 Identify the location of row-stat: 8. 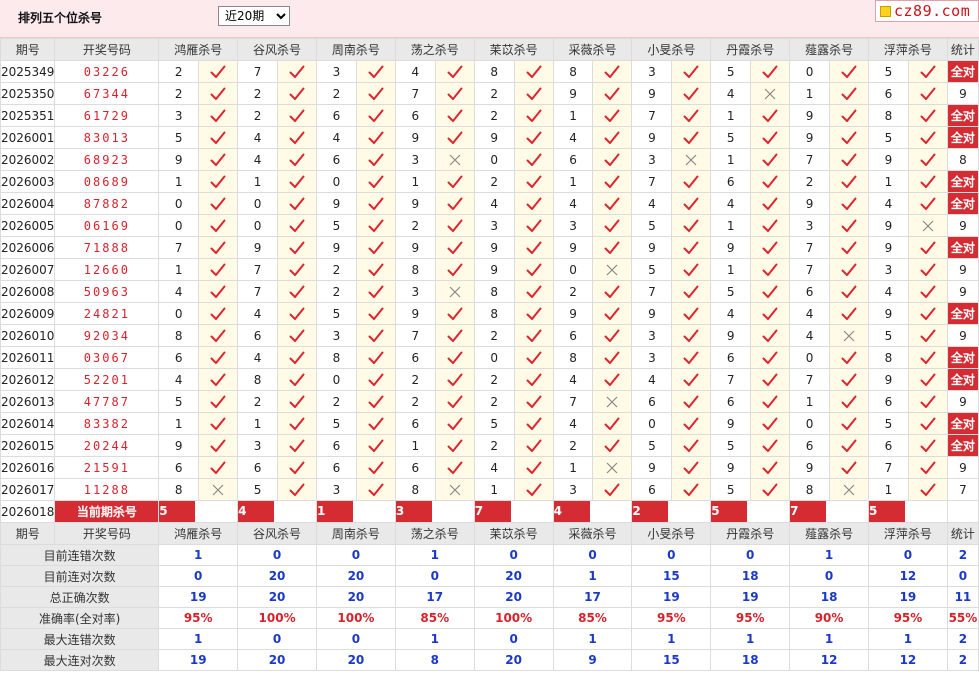
(962, 159).